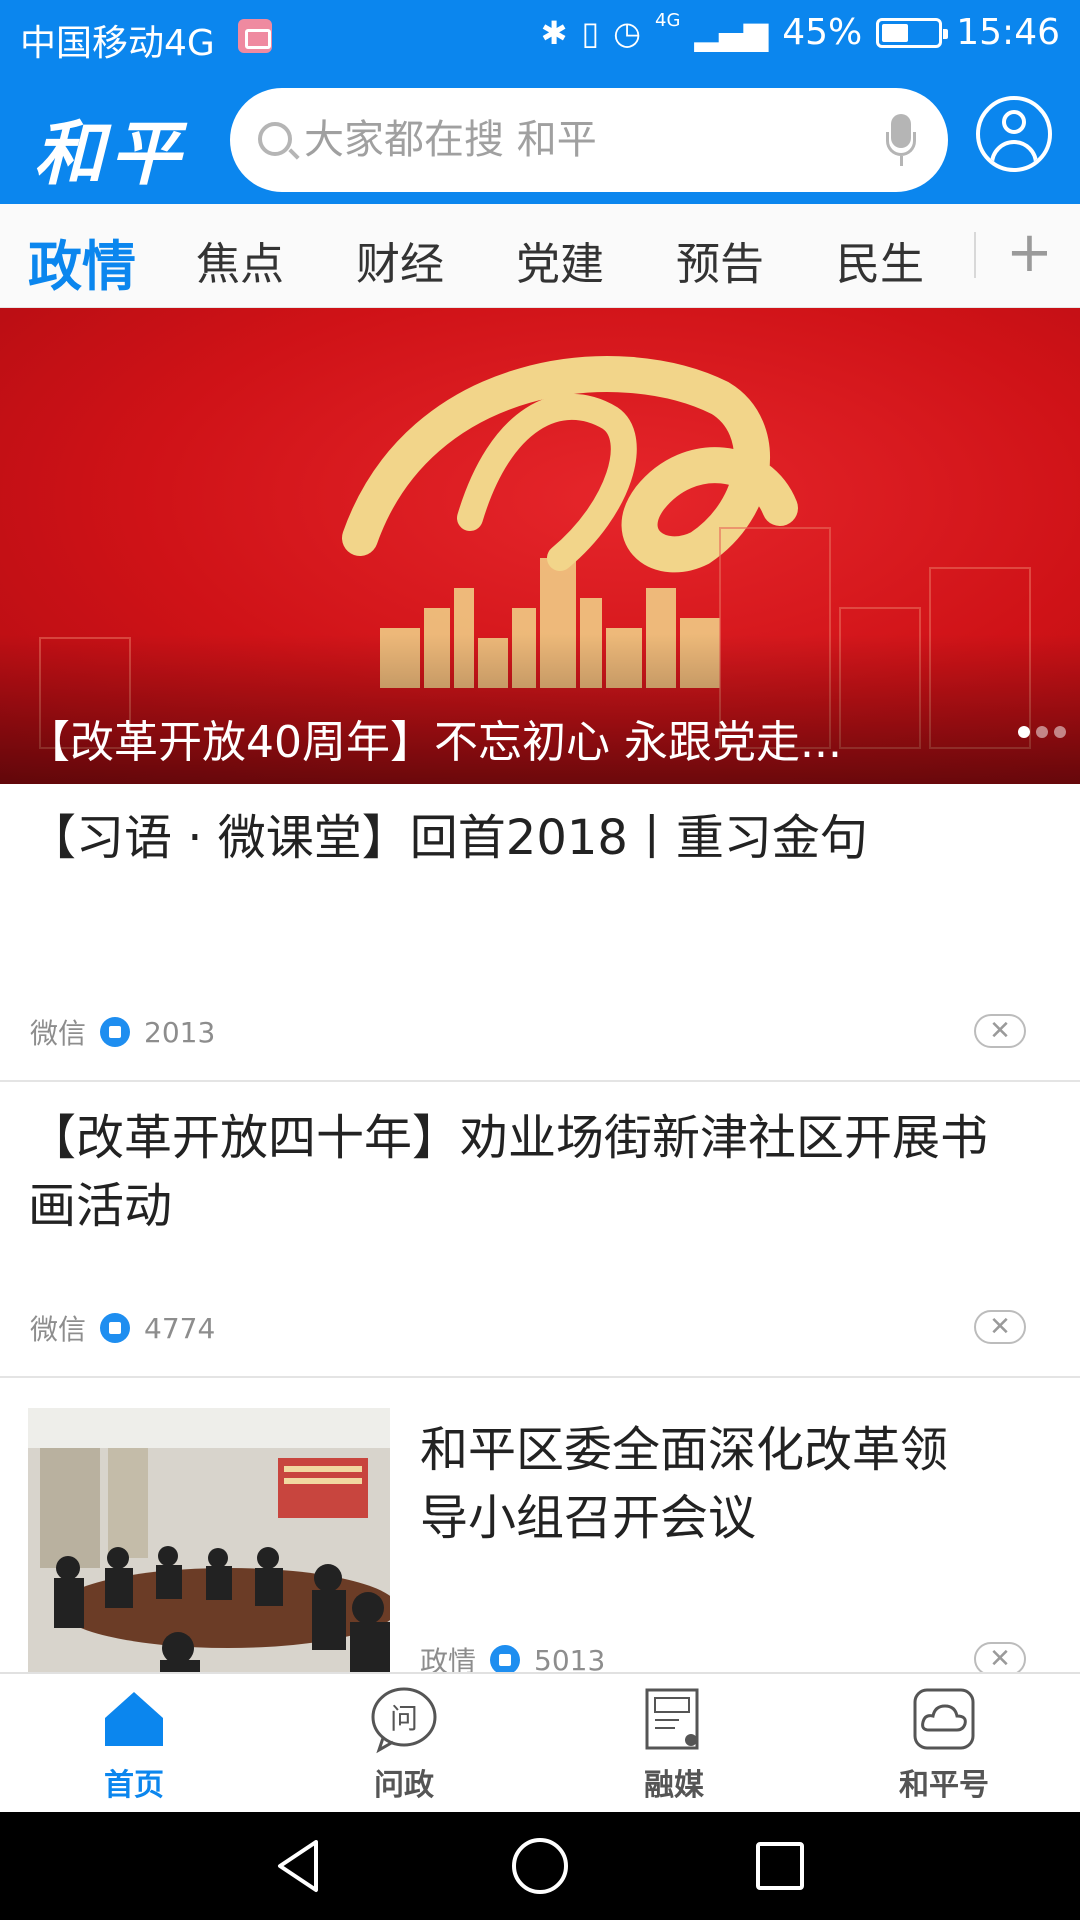  Describe the element at coordinates (560, 260) in the screenshot. I see `tab-dangjian: 党建` at that location.